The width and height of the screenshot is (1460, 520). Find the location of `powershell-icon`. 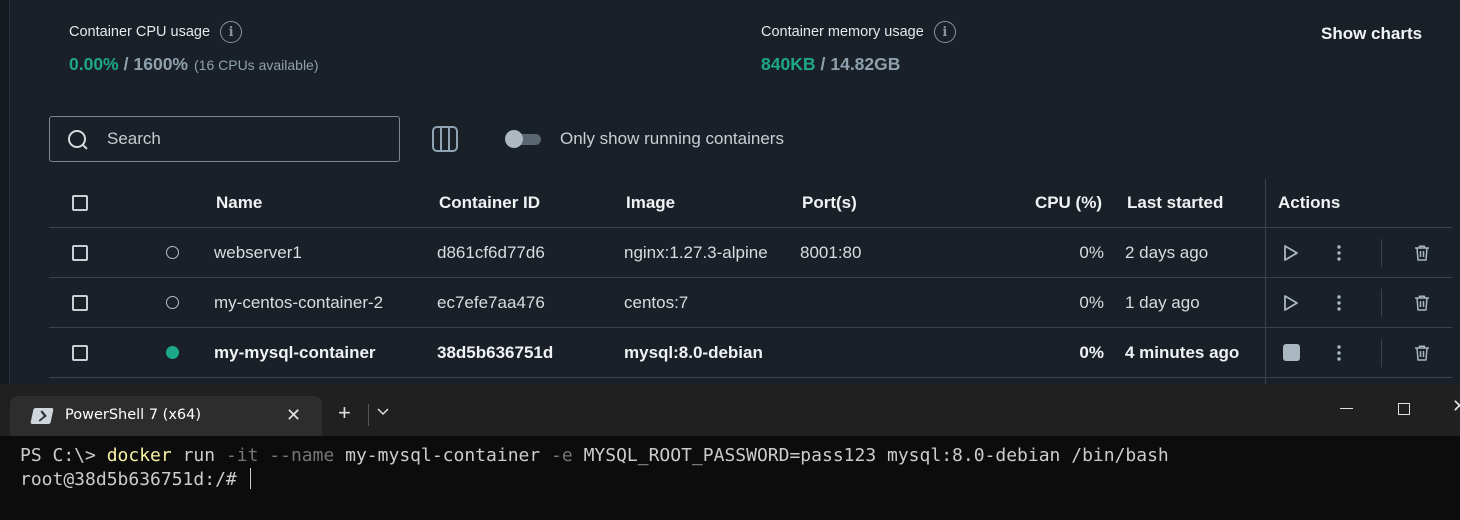

powershell-icon is located at coordinates (42, 416).